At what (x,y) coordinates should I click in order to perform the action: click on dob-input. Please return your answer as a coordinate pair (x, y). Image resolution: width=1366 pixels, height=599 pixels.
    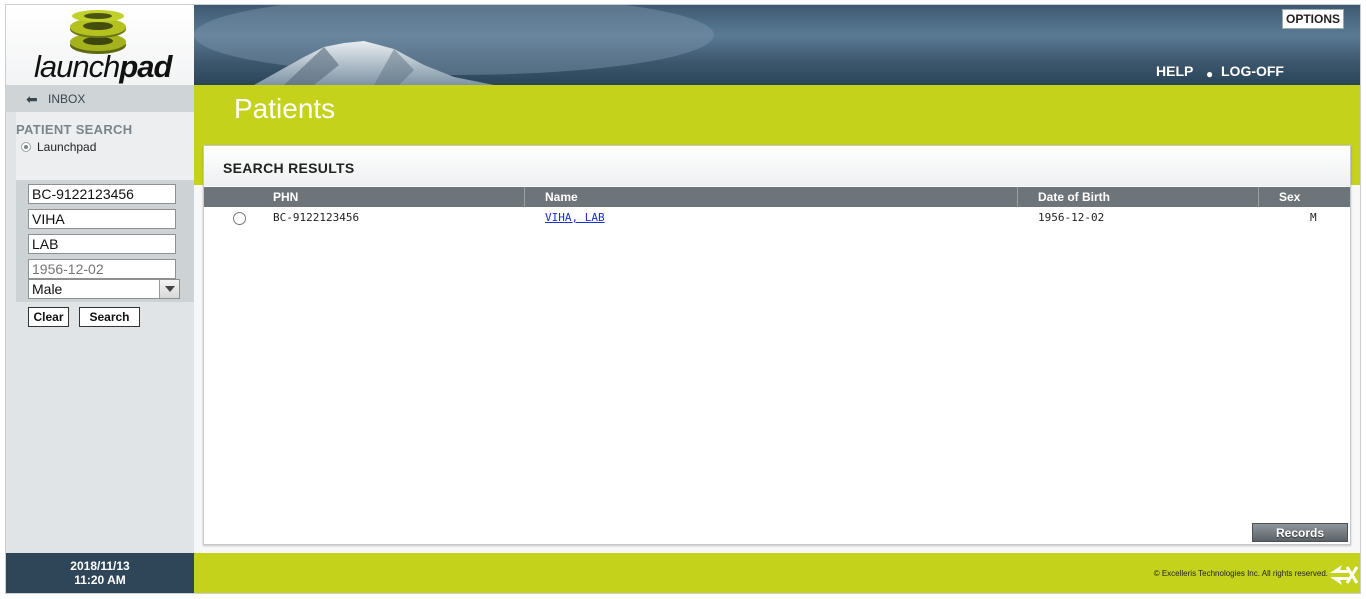
    Looking at the image, I should click on (102, 269).